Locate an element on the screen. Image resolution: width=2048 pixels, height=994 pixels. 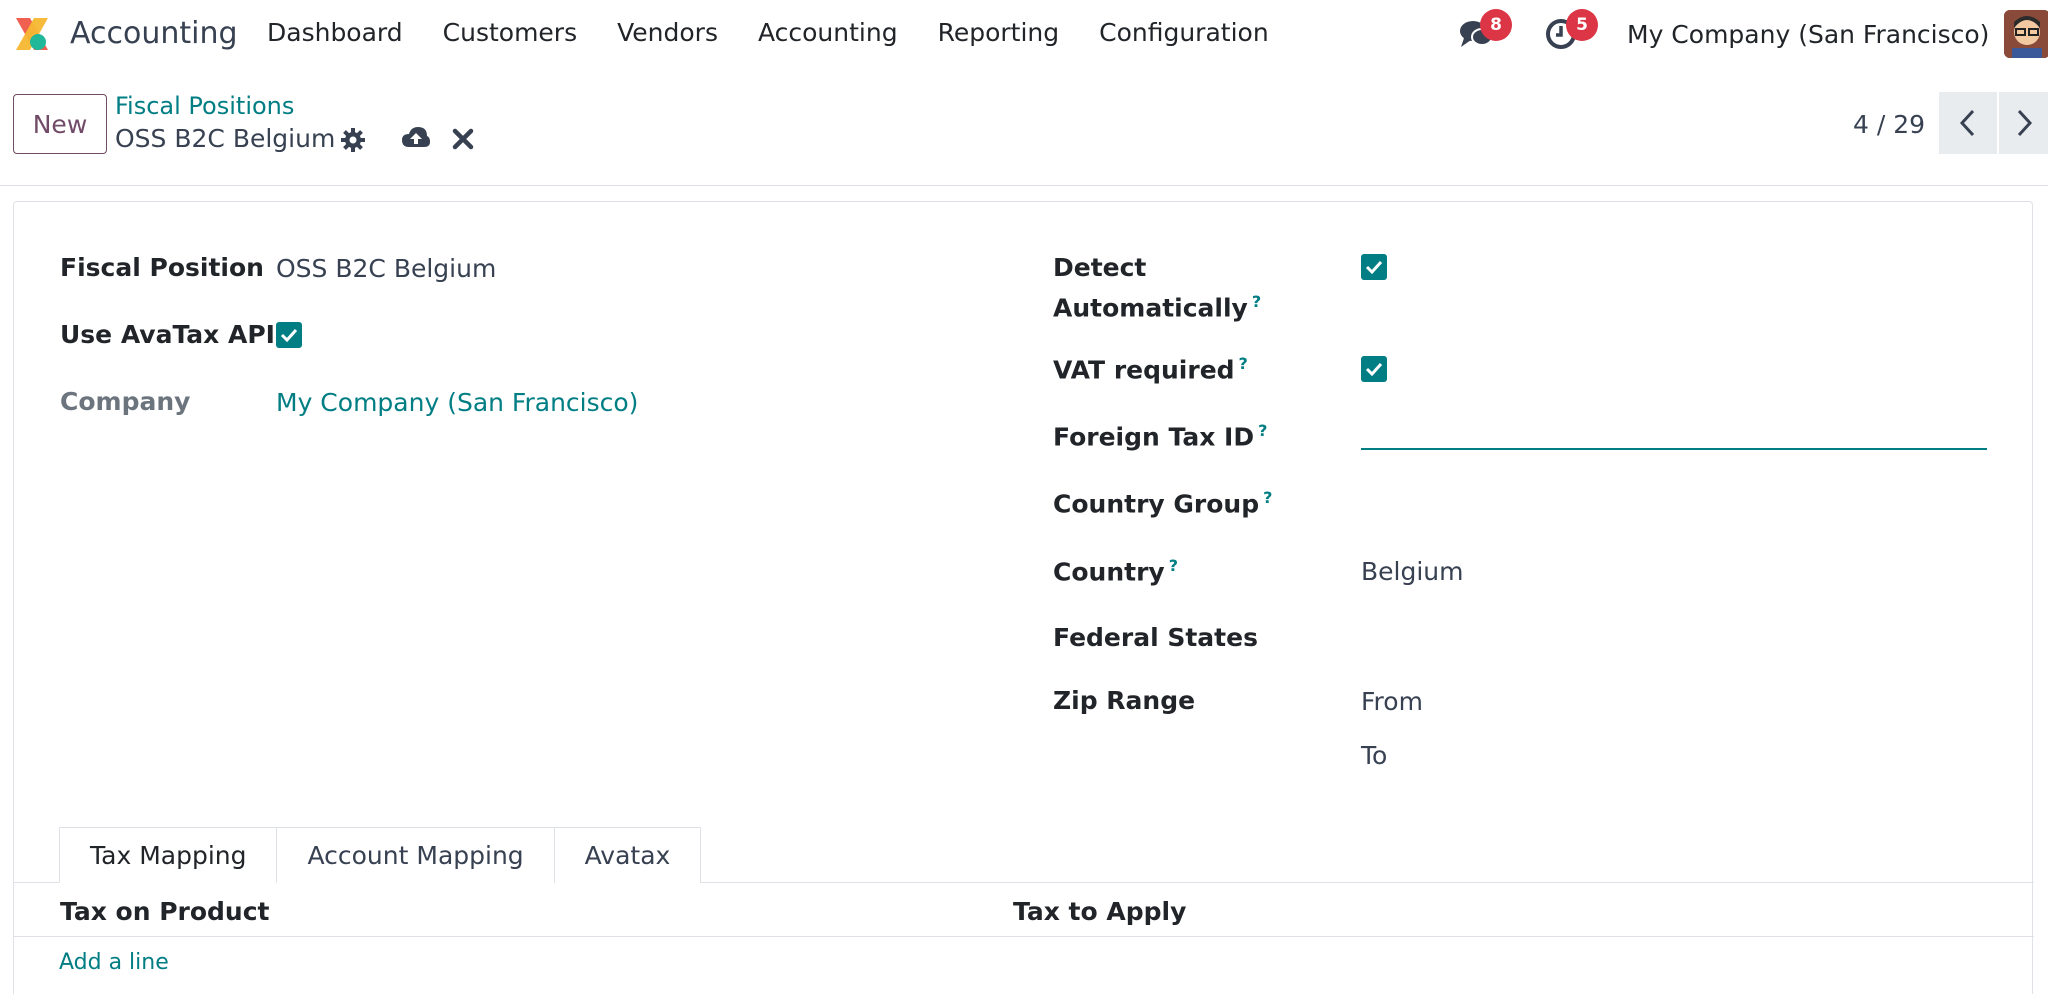
menu-configuration: Configuration is located at coordinates (1184, 32).